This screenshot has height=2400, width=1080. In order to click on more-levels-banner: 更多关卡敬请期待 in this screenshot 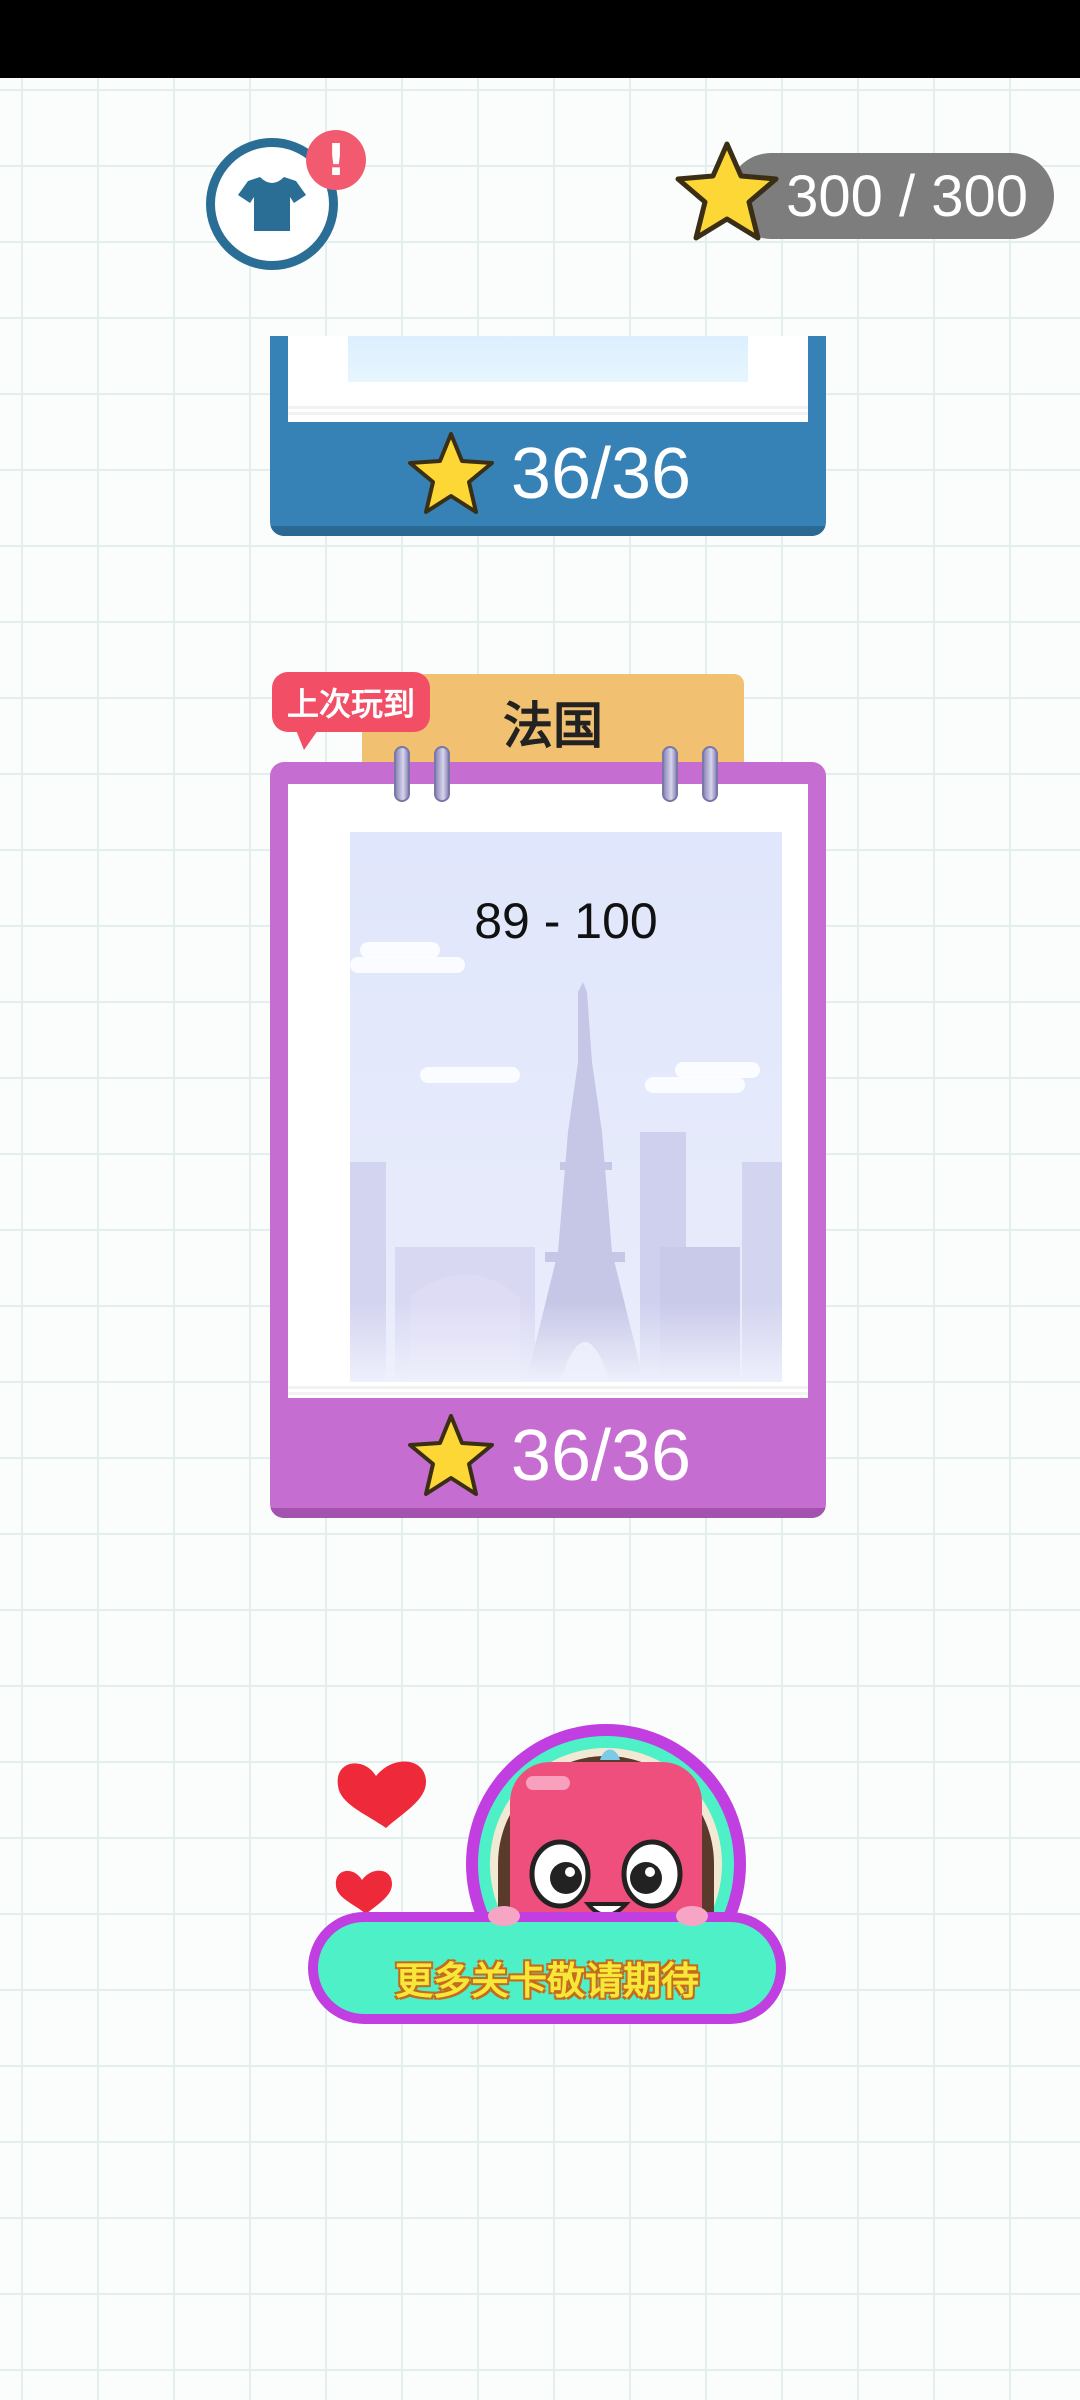, I will do `click(547, 1872)`.